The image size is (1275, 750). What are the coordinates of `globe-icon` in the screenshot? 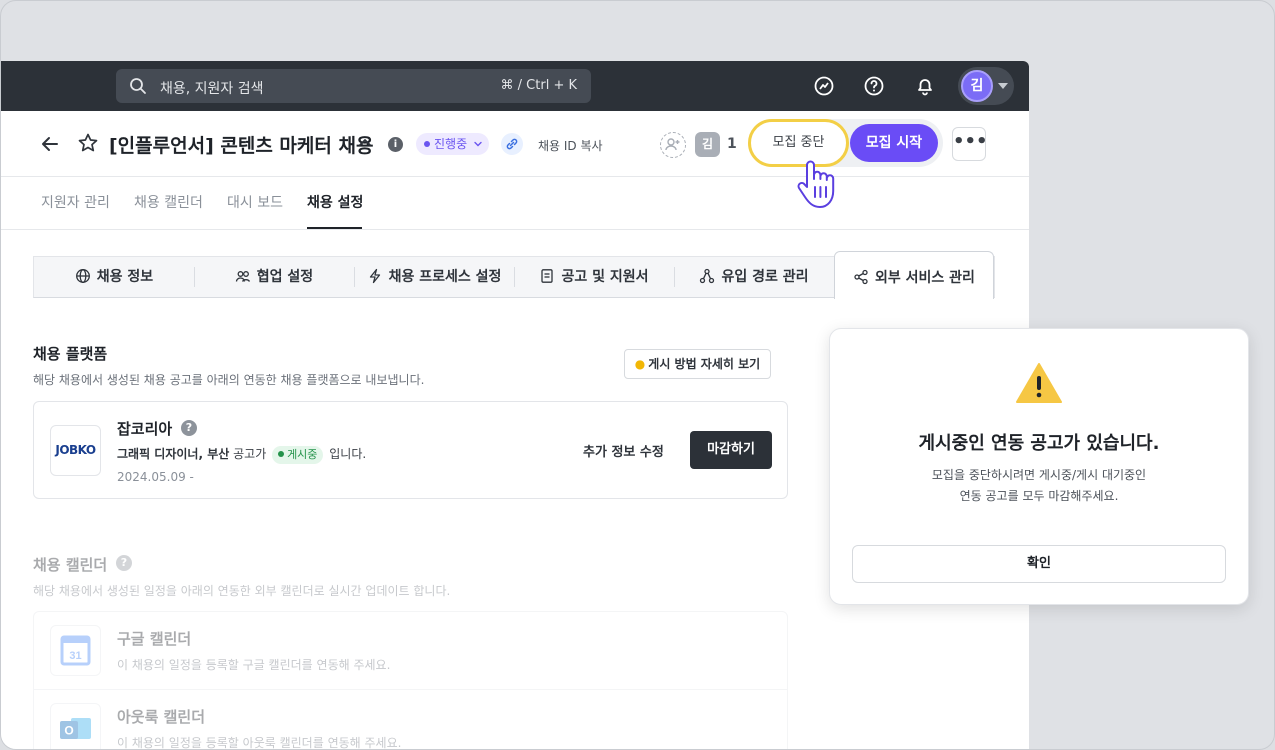 It's located at (82, 276).